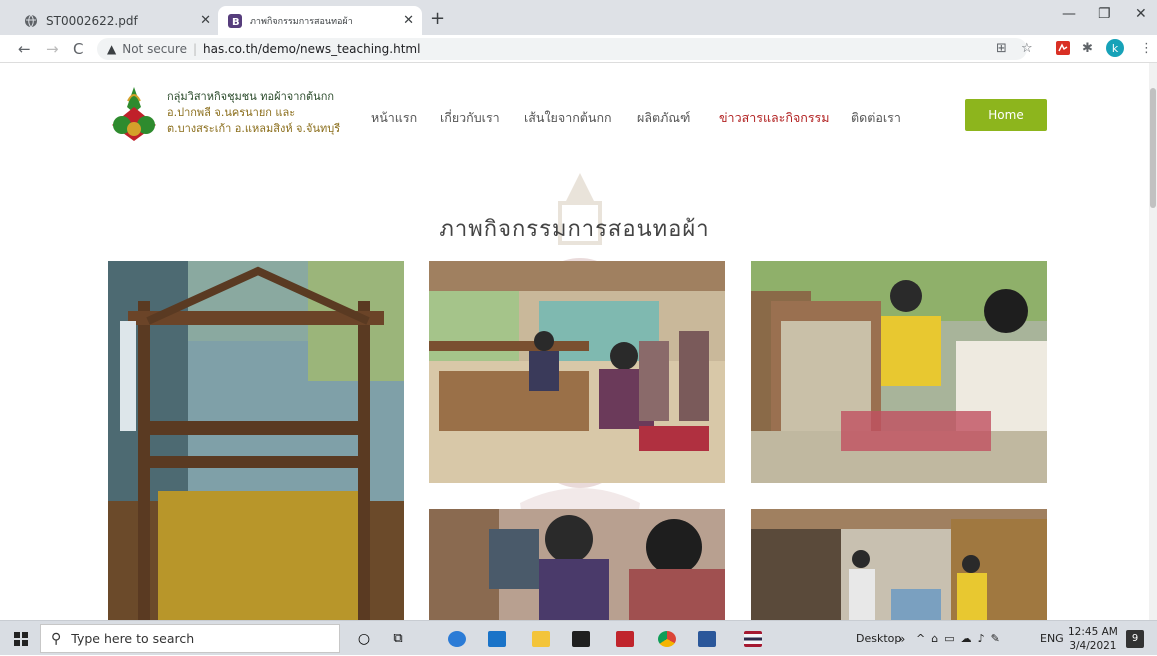 The height and width of the screenshot is (656, 1157). I want to click on svg-text: B, so click(236, 22).